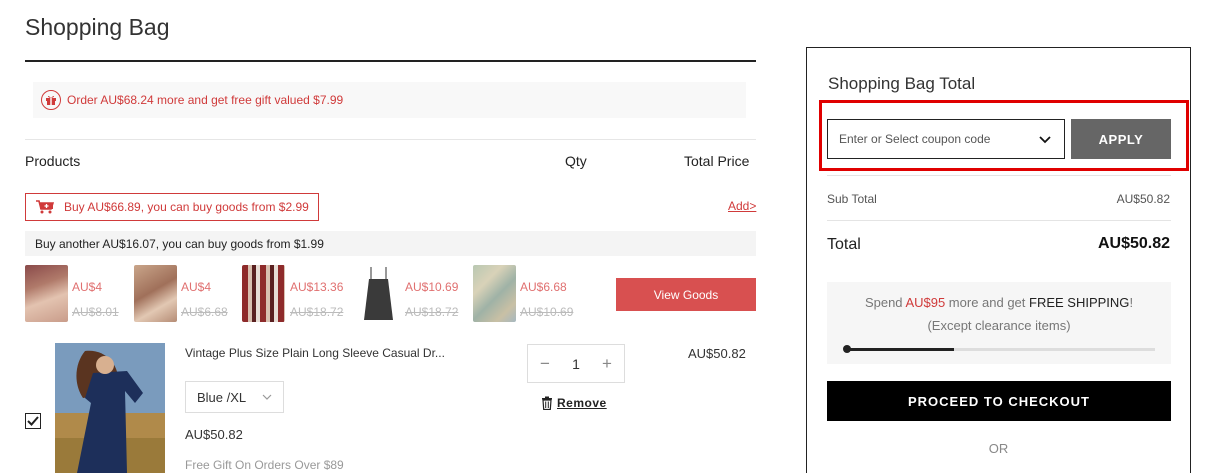  Describe the element at coordinates (844, 244) in the screenshot. I see `total-label: Total` at that location.